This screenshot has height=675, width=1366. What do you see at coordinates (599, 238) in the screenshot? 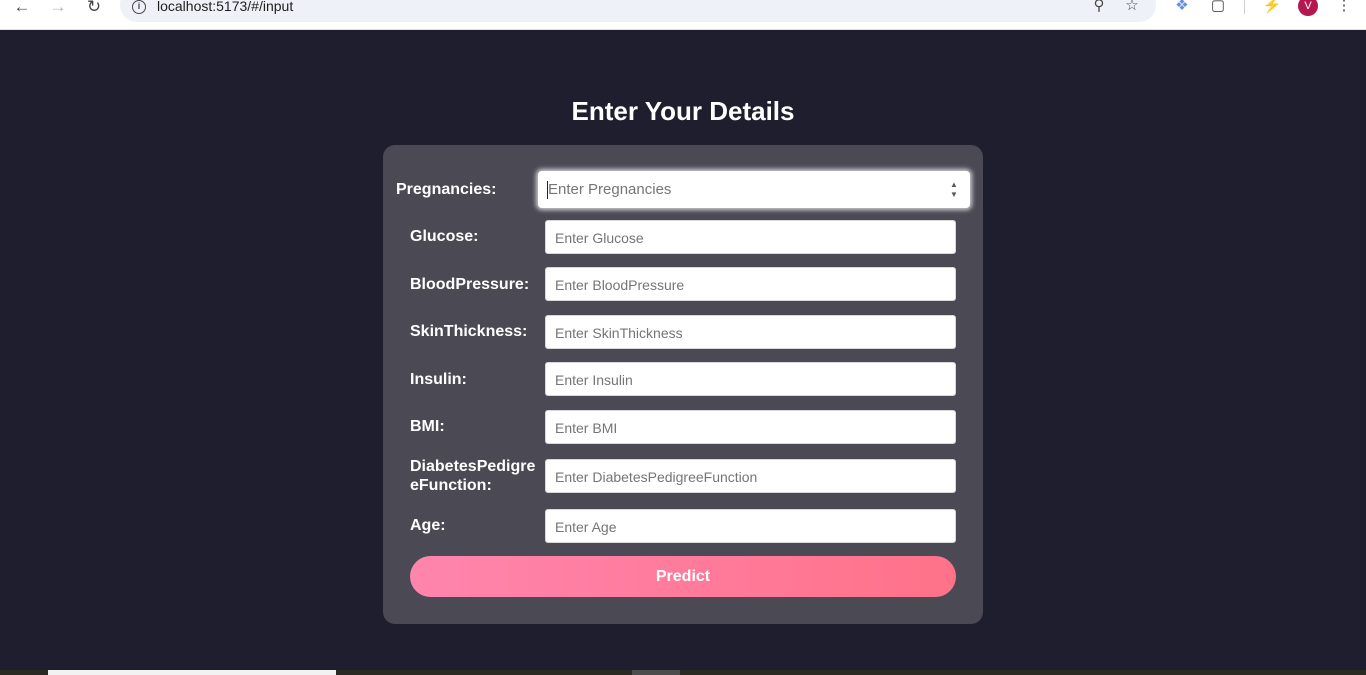
I see `glucose-placeholder: Enter Glucose` at bounding box center [599, 238].